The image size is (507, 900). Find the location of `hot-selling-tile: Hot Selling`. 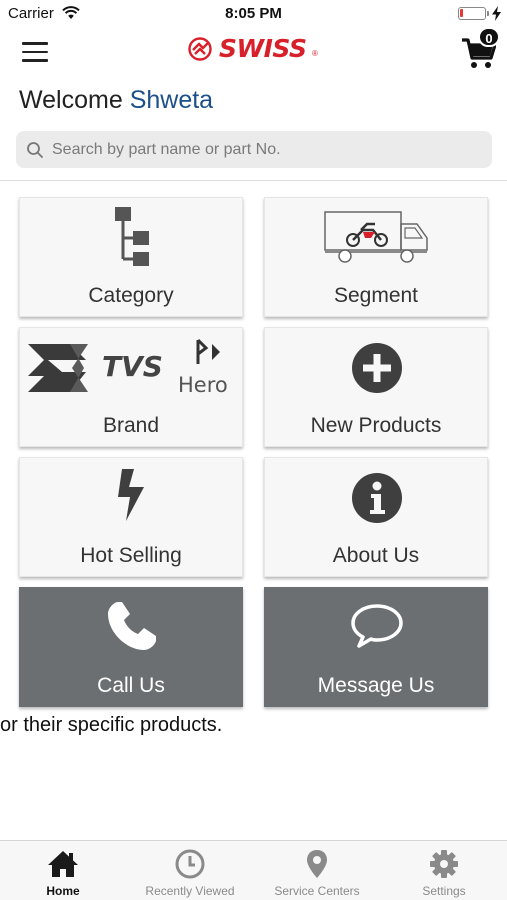

hot-selling-tile: Hot Selling is located at coordinates (131, 517).